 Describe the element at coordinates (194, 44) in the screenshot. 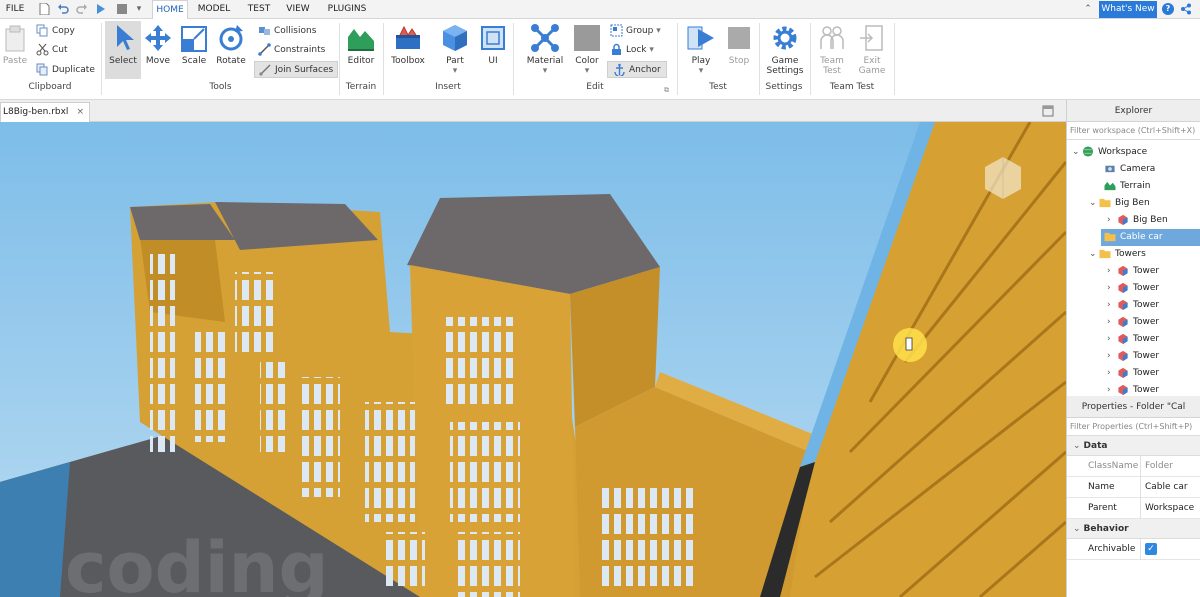

I see `scale-button: Scale` at that location.